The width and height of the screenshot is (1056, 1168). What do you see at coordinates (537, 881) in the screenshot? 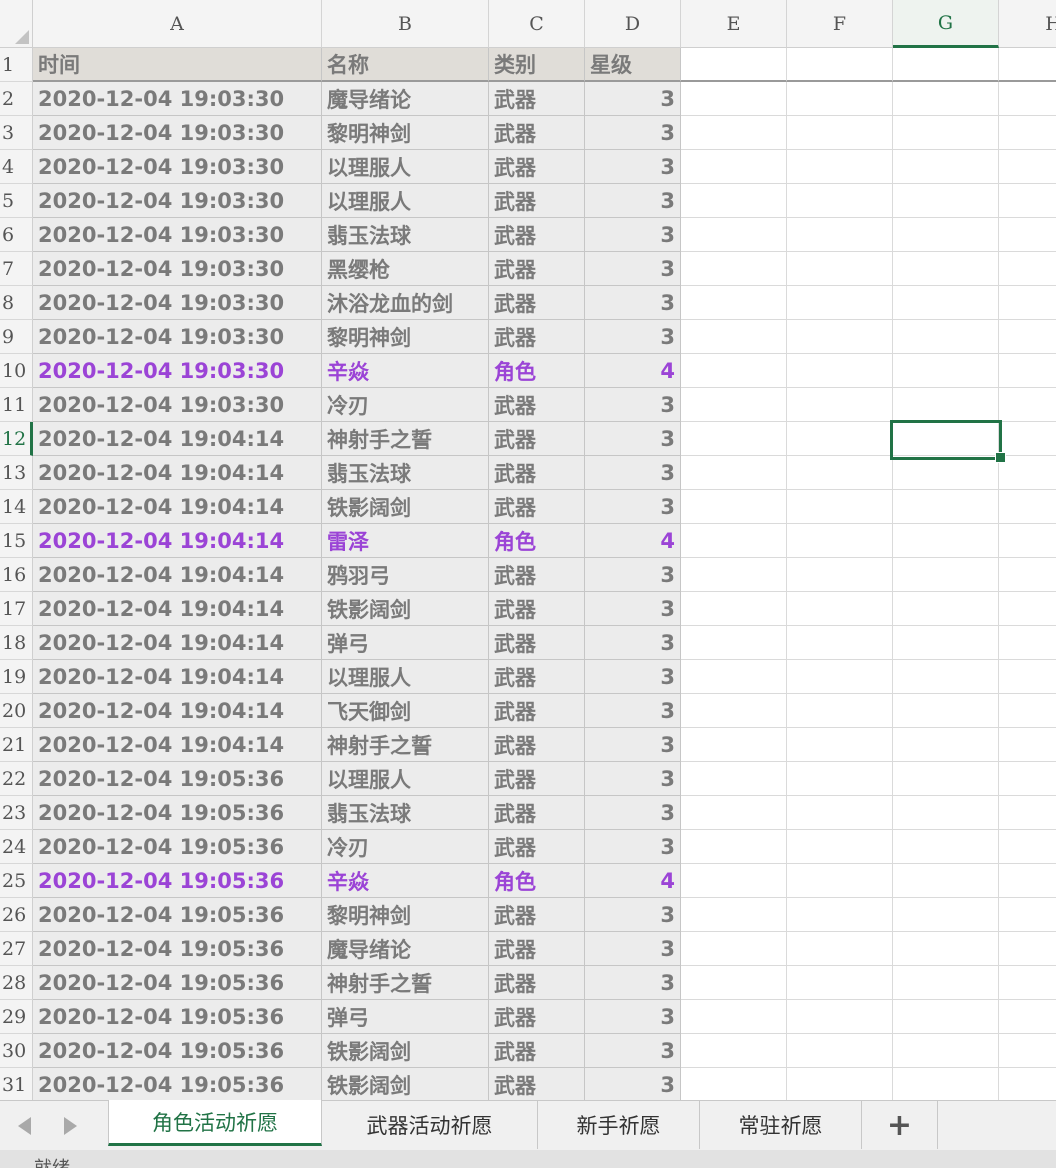
I see `type-cell: 角色` at bounding box center [537, 881].